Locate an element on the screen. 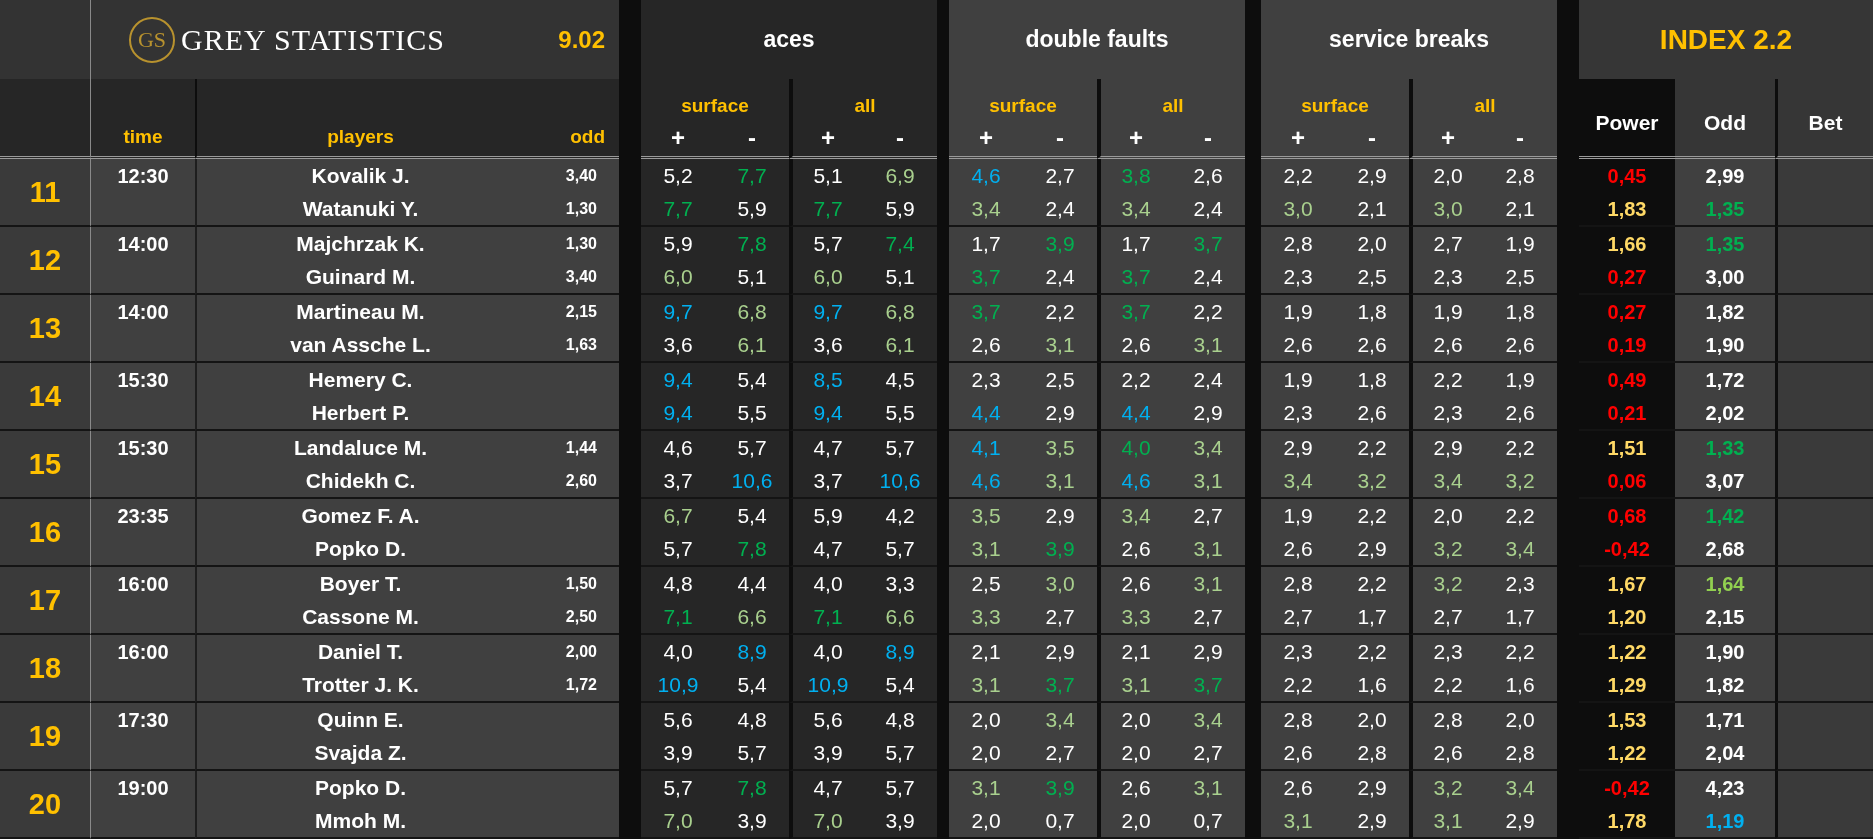  stat-value: 2,7 is located at coordinates (1448, 244).